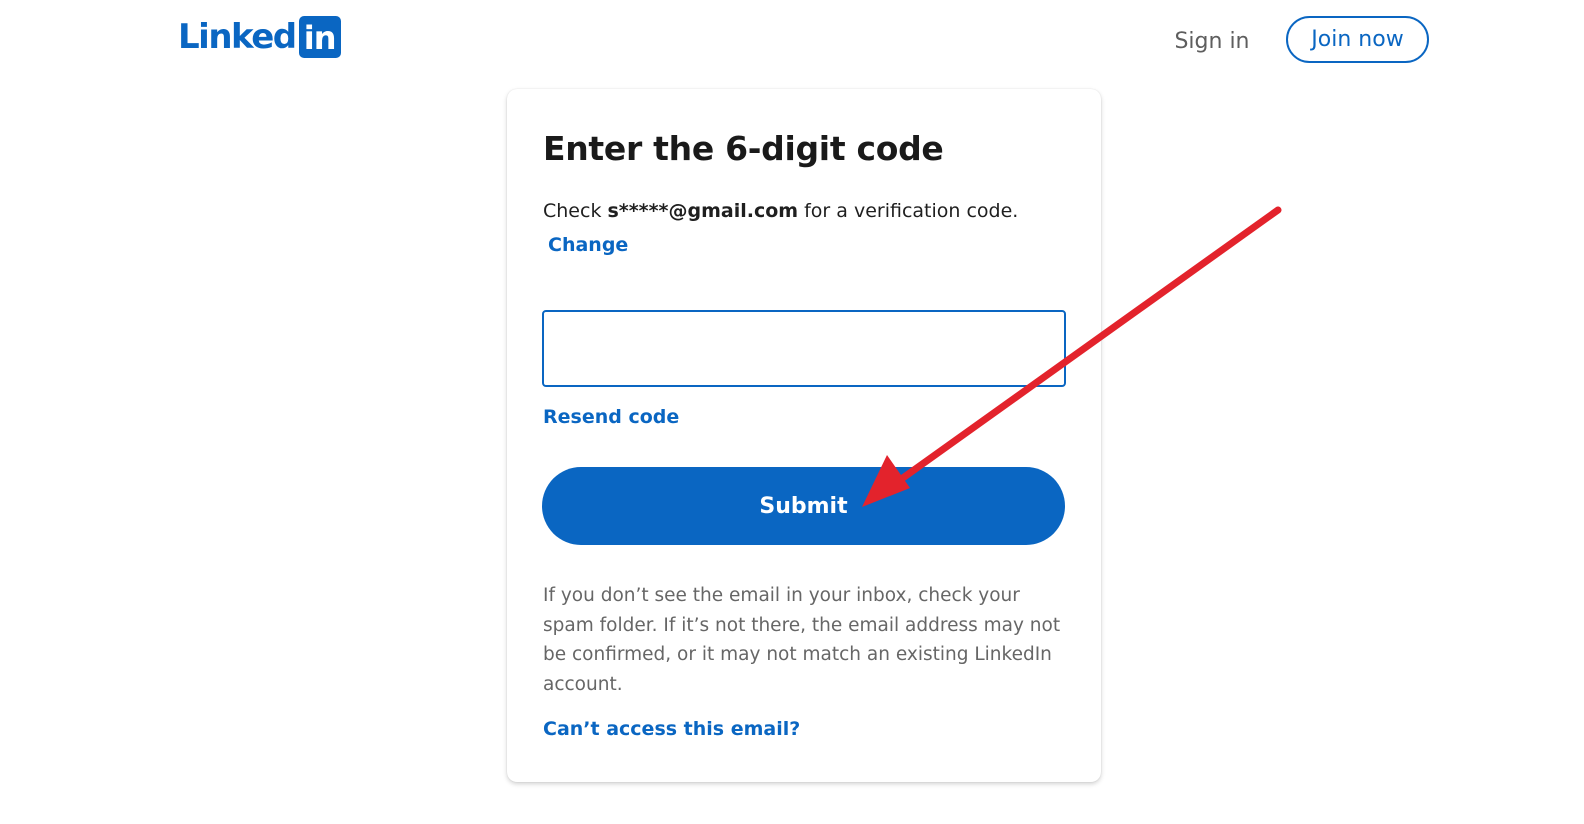  What do you see at coordinates (575, 211) in the screenshot?
I see `desc-prefix: Check` at bounding box center [575, 211].